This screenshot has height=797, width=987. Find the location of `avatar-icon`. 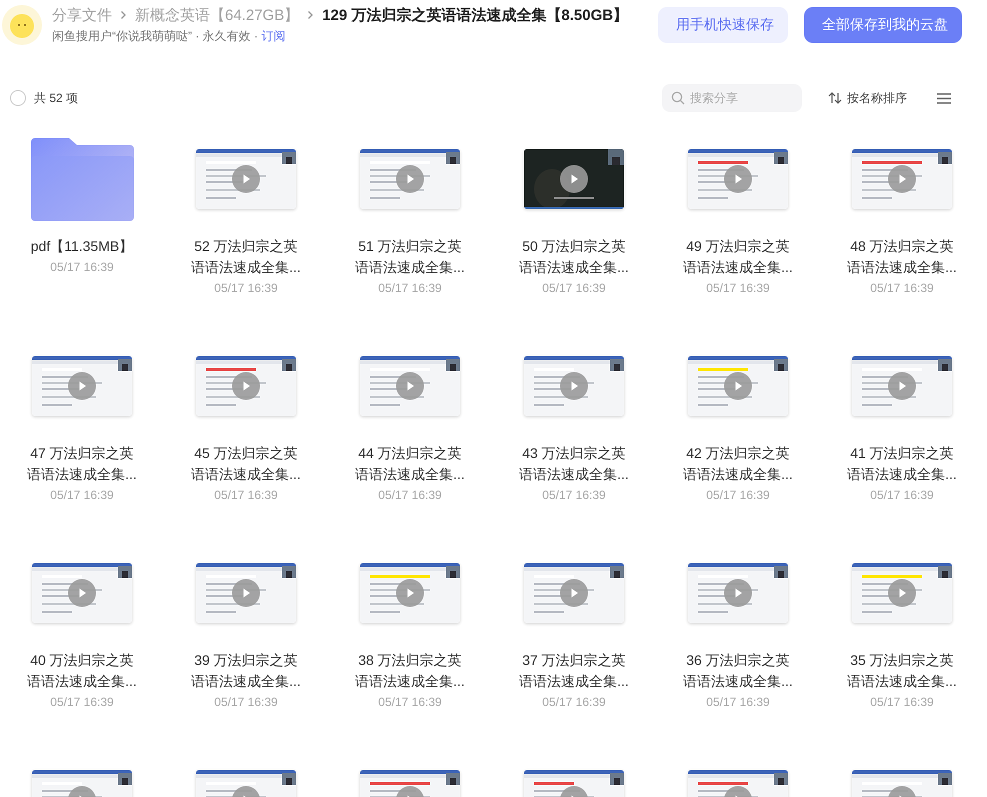

avatar-icon is located at coordinates (22, 25).